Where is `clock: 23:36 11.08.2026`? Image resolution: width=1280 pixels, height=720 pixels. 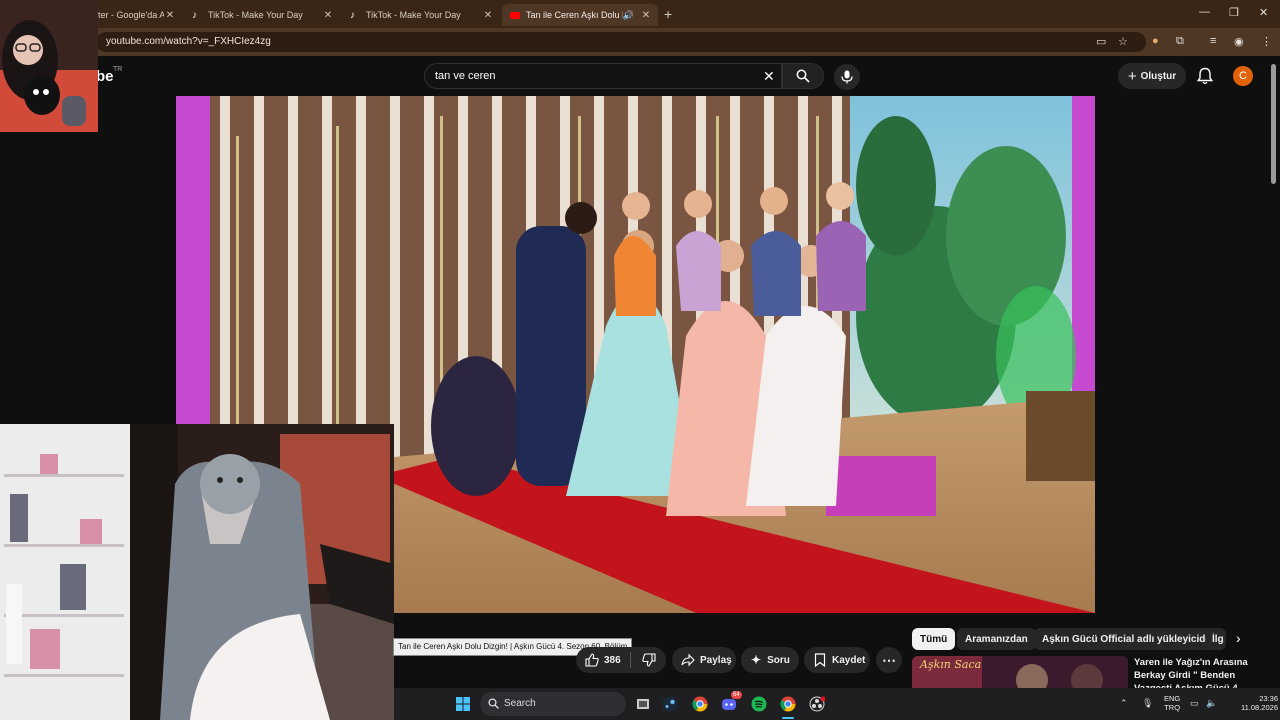 clock: 23:36 11.08.2026 is located at coordinates (1250, 703).